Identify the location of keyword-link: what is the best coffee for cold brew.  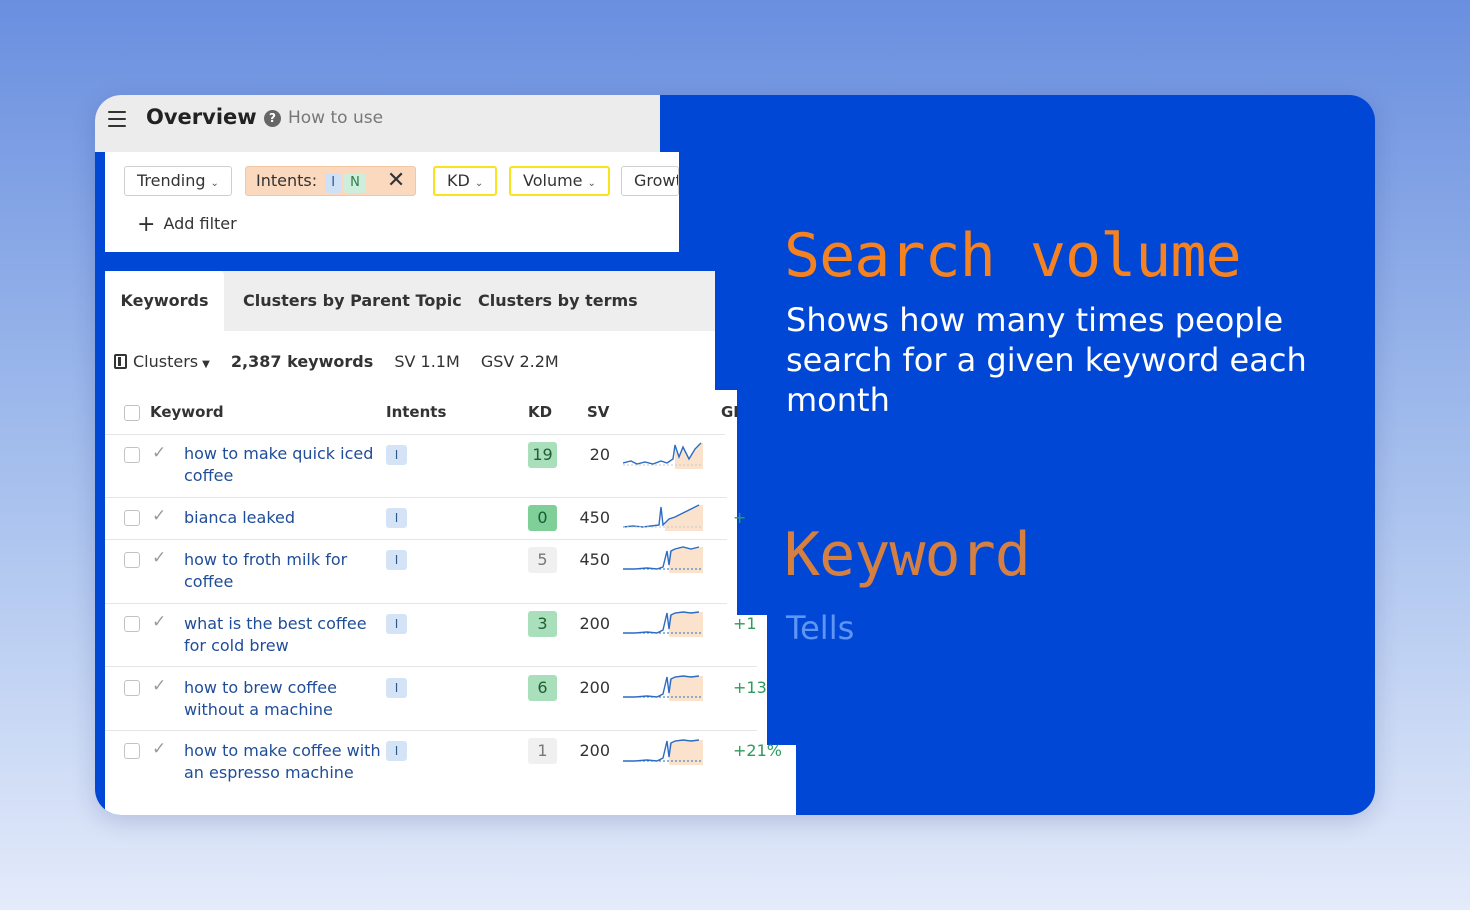
(284, 635).